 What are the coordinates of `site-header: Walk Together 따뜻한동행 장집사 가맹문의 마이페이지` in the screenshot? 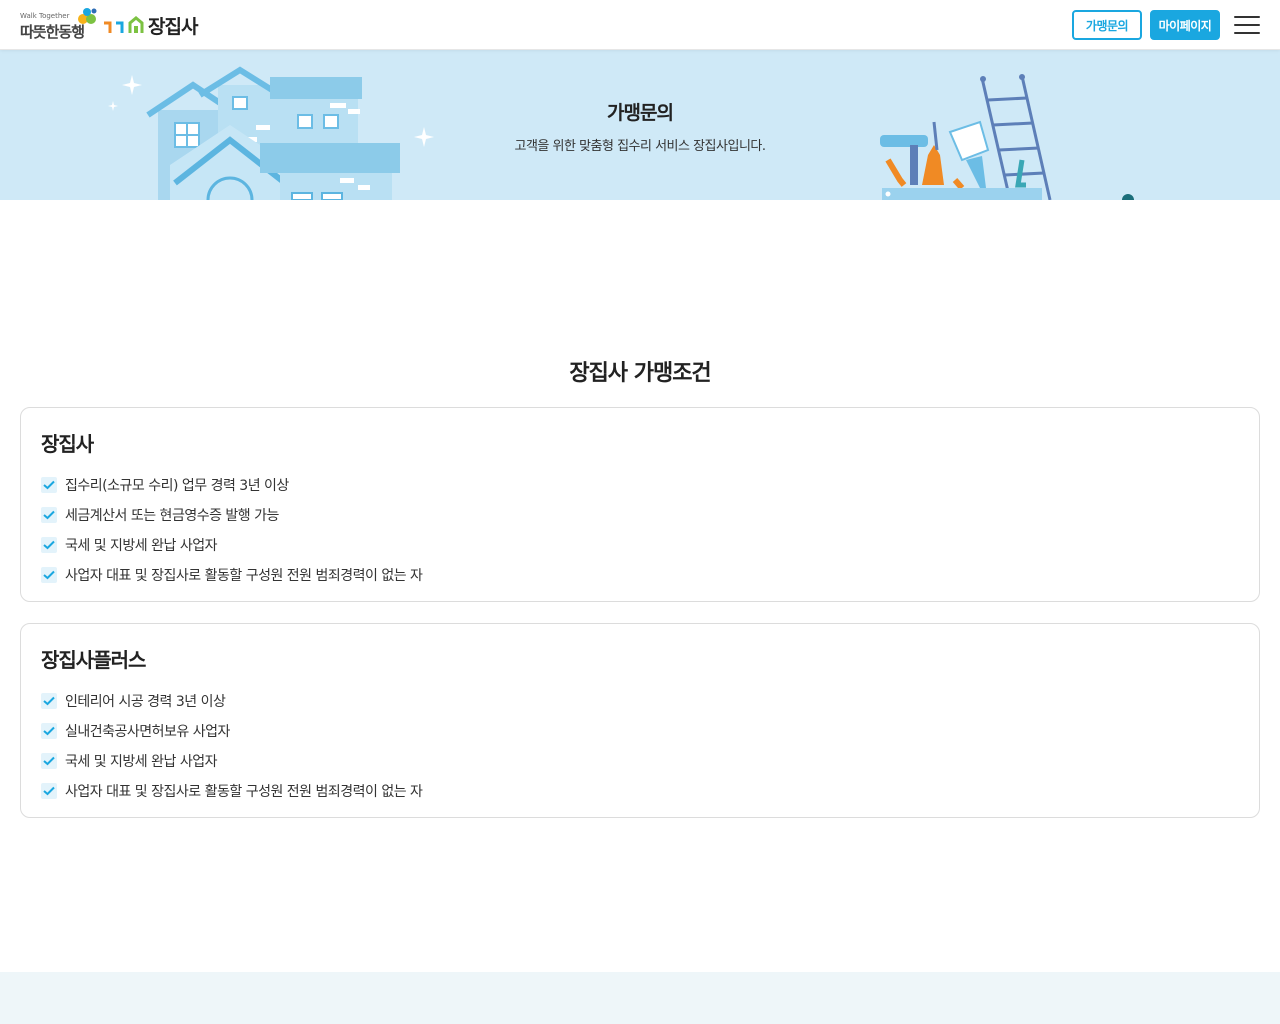 It's located at (640, 25).